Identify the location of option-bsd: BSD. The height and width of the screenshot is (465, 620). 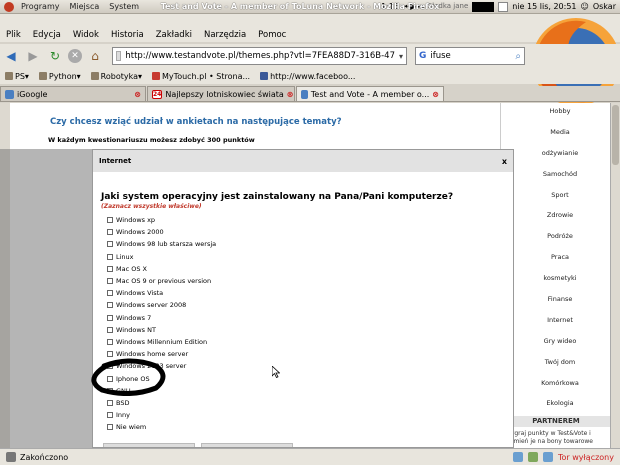
(161, 403).